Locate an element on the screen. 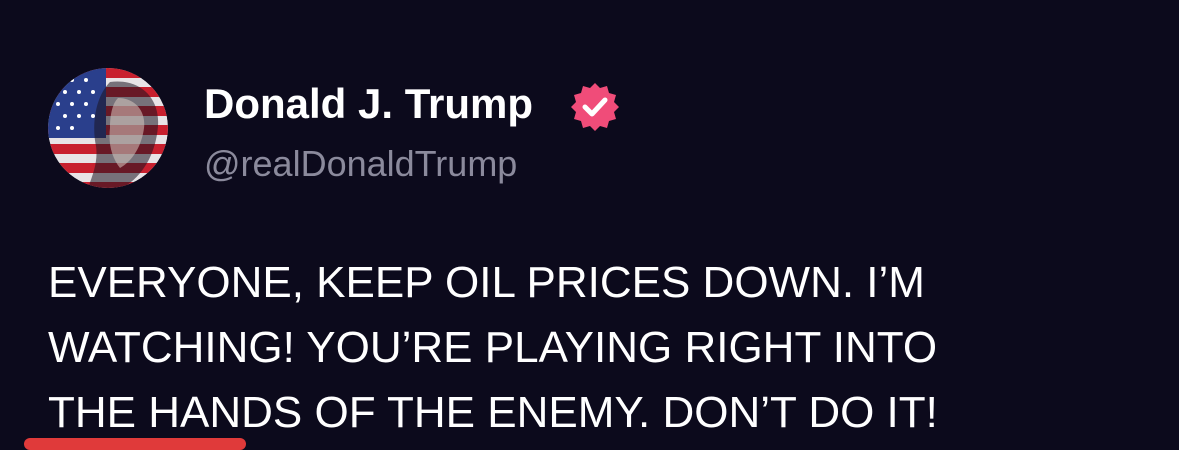  accent-bar is located at coordinates (135, 444).